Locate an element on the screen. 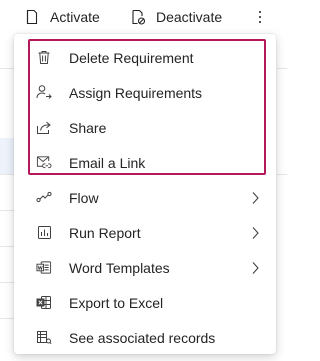  menu-item-label: Export to Excel is located at coordinates (116, 302).